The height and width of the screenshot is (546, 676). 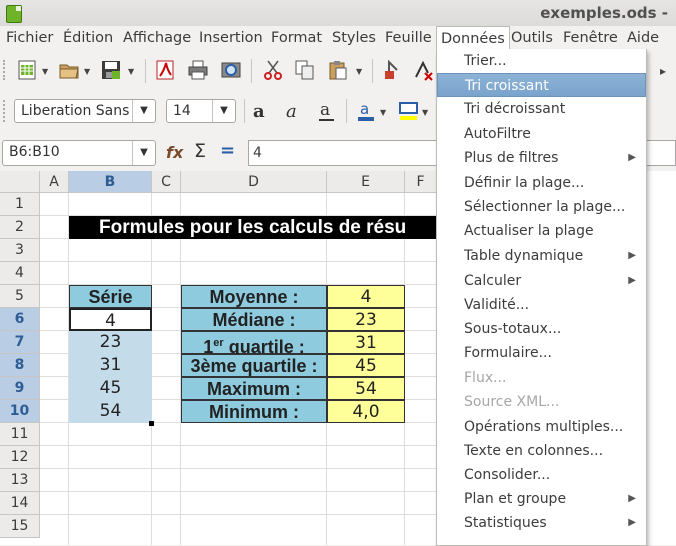 What do you see at coordinates (182, 111) in the screenshot?
I see `font-size-value: 14` at bounding box center [182, 111].